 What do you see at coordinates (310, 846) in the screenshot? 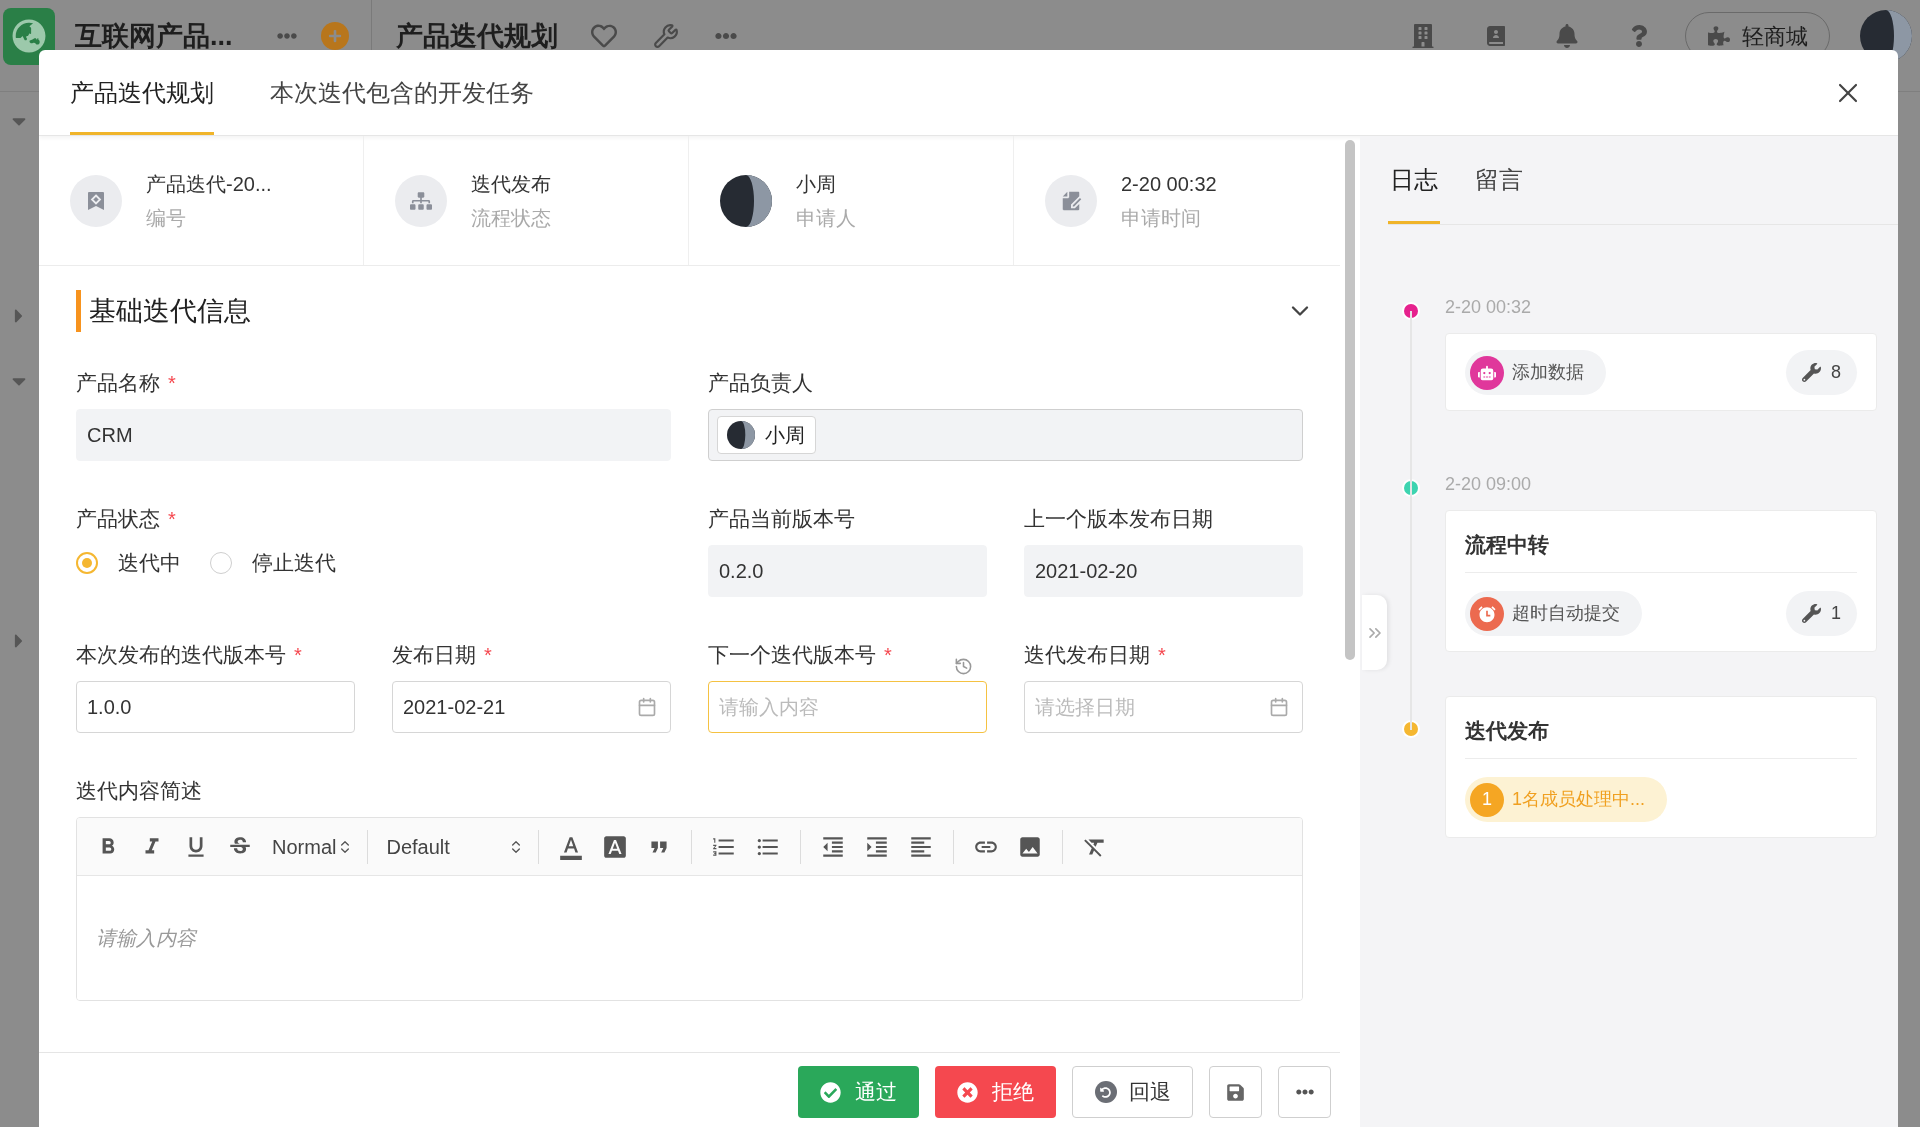
I see `heading-select: Normal` at bounding box center [310, 846].